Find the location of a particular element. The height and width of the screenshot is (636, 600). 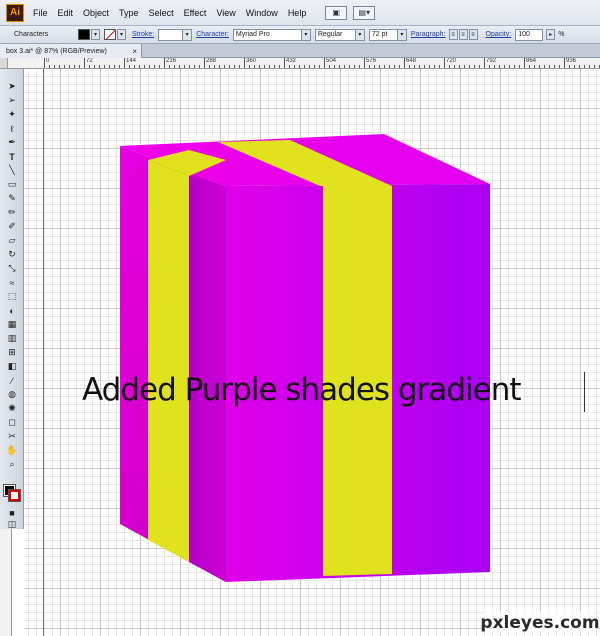

text-cursor is located at coordinates (584, 392).